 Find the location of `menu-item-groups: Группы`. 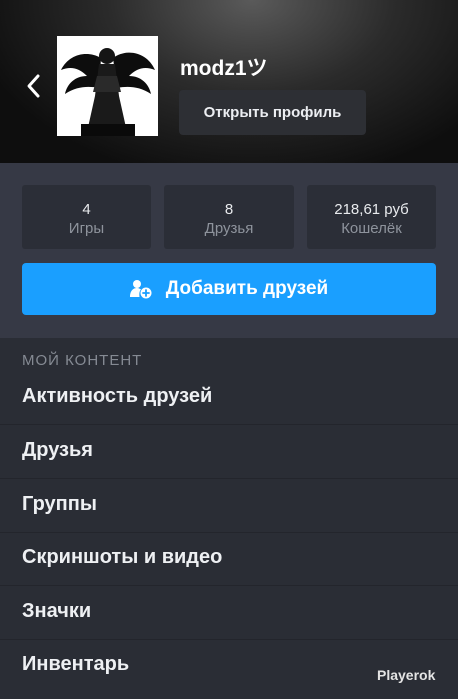

menu-item-groups: Группы is located at coordinates (229, 506).